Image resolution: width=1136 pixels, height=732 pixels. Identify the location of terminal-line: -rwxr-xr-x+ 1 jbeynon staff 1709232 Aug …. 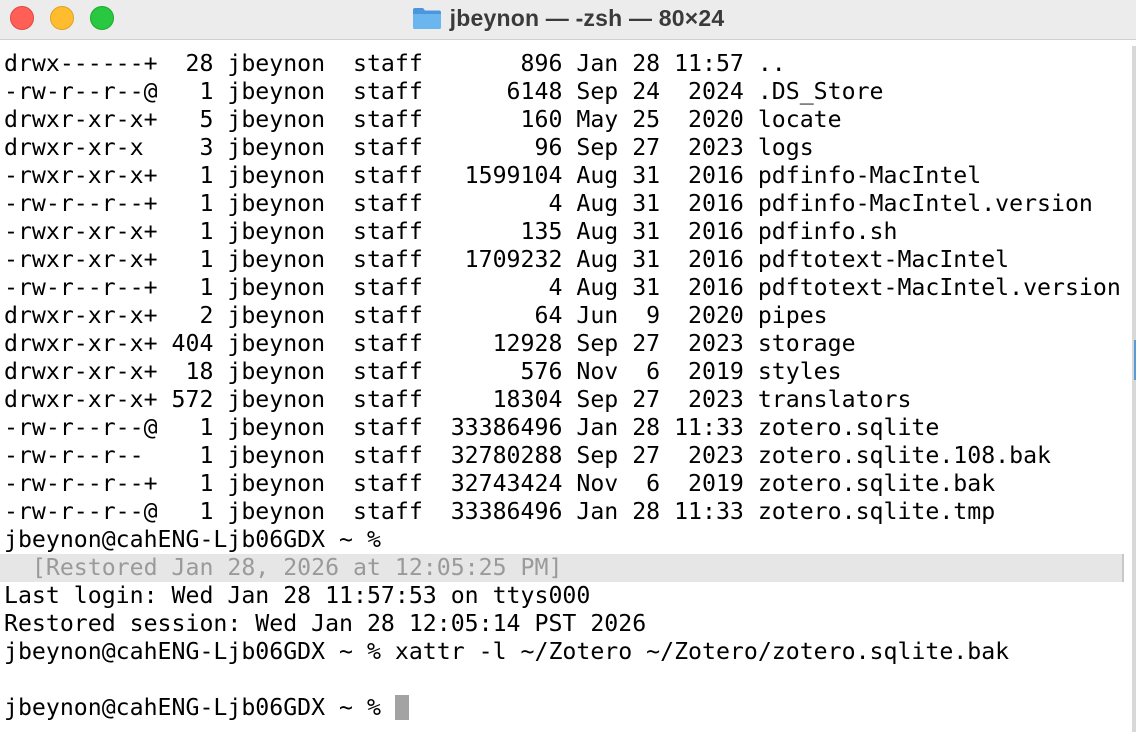
(507, 259).